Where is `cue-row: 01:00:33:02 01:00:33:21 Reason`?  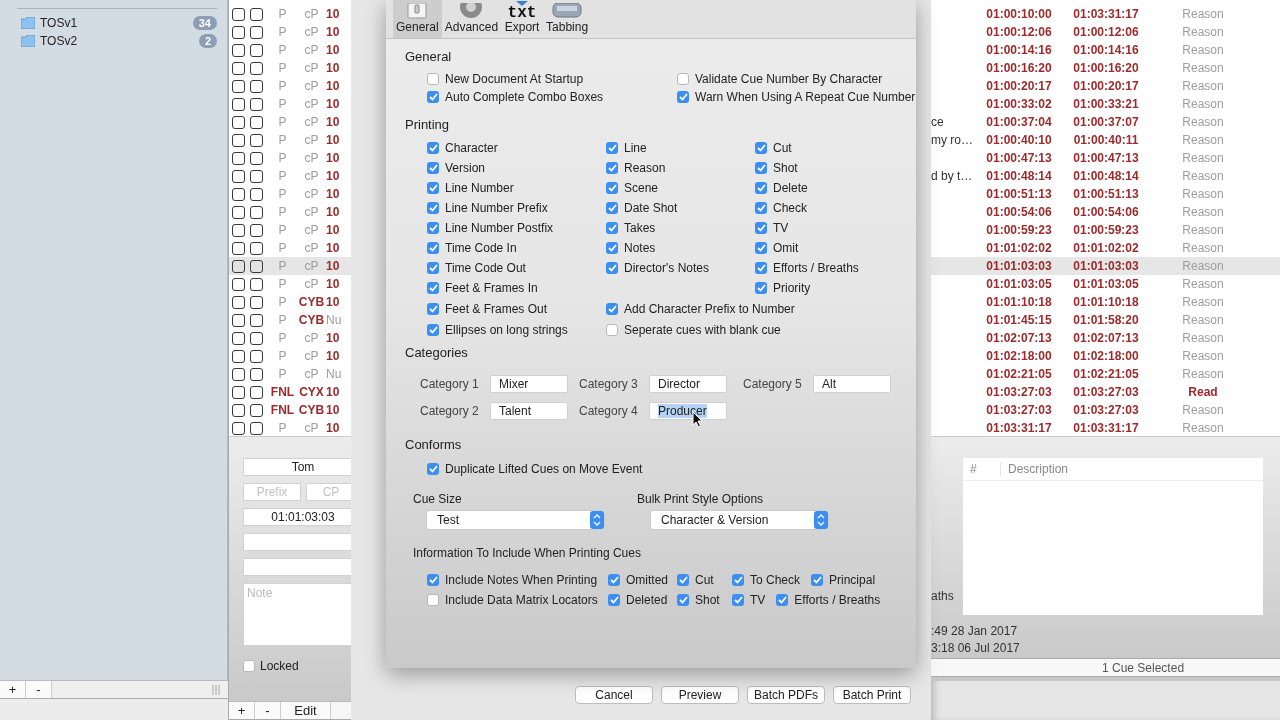 cue-row: 01:00:33:02 01:00:33:21 Reason is located at coordinates (1105, 104).